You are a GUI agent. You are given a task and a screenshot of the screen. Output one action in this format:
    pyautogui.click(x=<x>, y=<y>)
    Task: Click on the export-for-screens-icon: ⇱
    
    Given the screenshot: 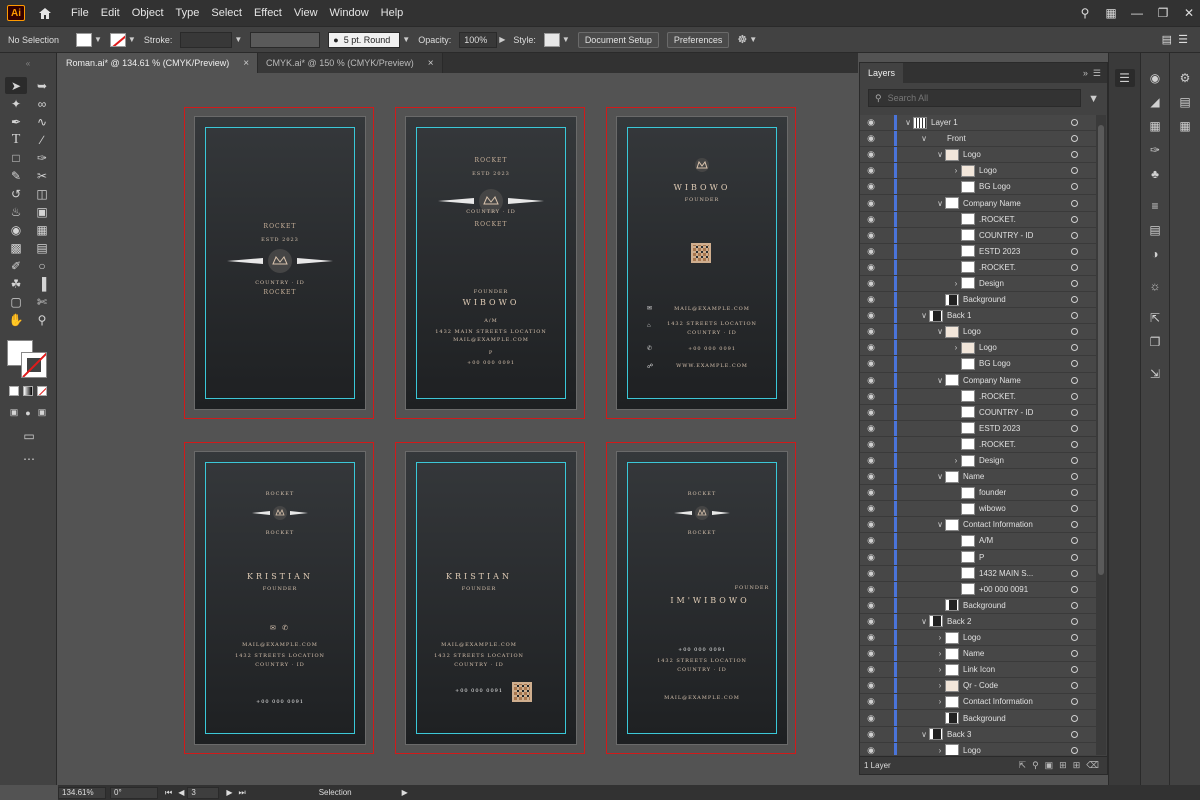 What is the action you would take?
    pyautogui.click(x=1155, y=318)
    